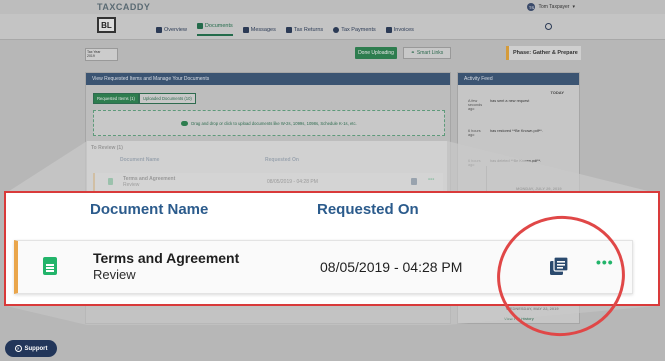  Describe the element at coordinates (185, 123) in the screenshot. I see `cloud-upload-icon` at that location.